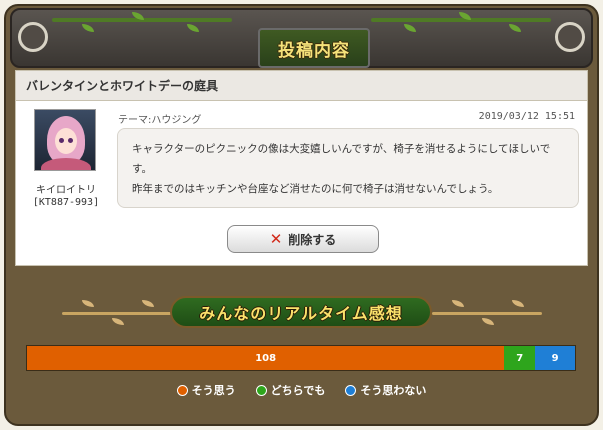  What do you see at coordinates (182, 390) in the screenshot?
I see `orange-dot-icon` at bounding box center [182, 390].